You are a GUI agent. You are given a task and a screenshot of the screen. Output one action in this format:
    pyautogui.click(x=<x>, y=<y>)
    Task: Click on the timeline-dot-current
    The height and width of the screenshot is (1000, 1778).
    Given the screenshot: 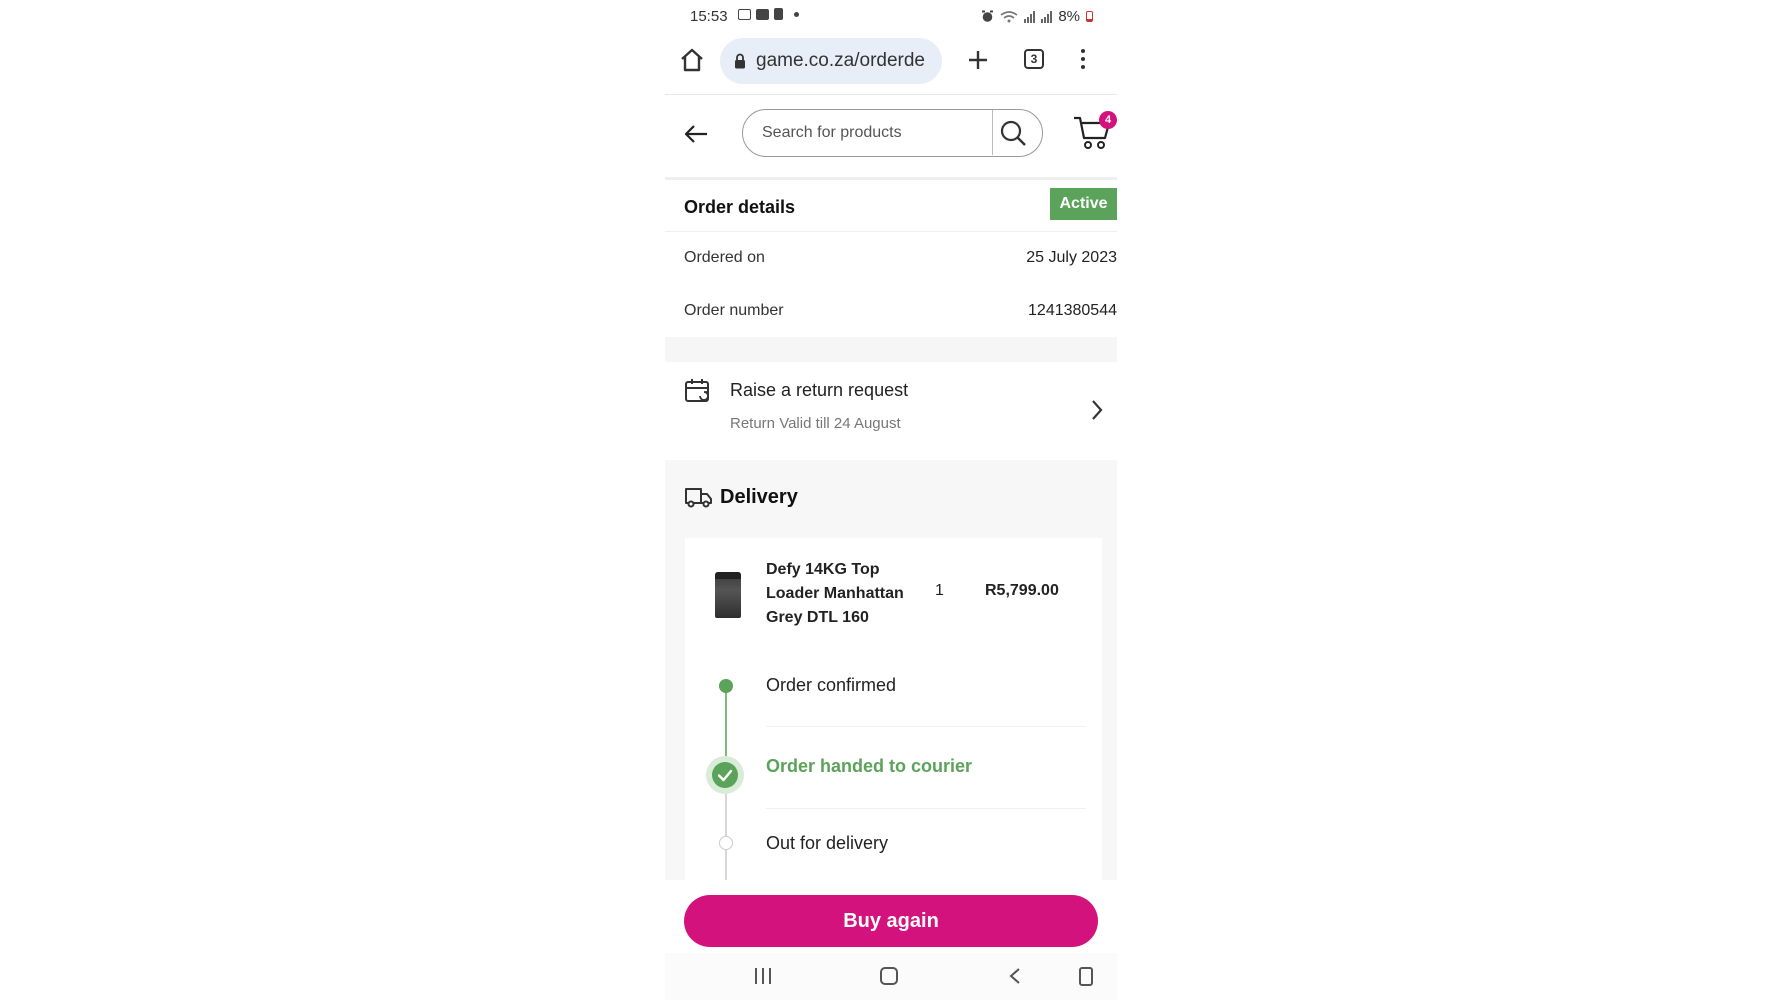 What is the action you would take?
    pyautogui.click(x=725, y=775)
    